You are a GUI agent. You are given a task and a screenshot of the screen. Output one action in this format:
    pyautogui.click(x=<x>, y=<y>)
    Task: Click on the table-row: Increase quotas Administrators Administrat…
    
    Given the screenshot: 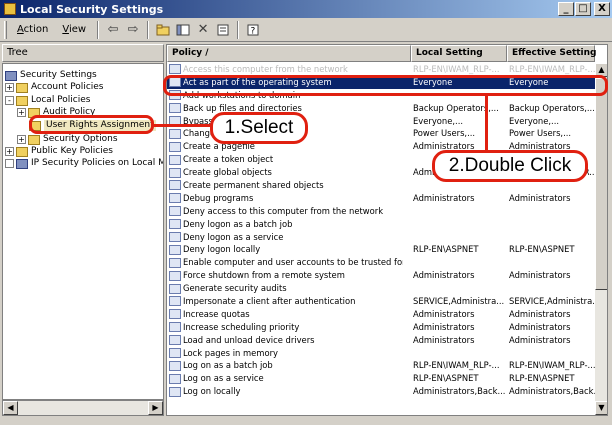 What is the action you would take?
    pyautogui.click(x=381, y=314)
    